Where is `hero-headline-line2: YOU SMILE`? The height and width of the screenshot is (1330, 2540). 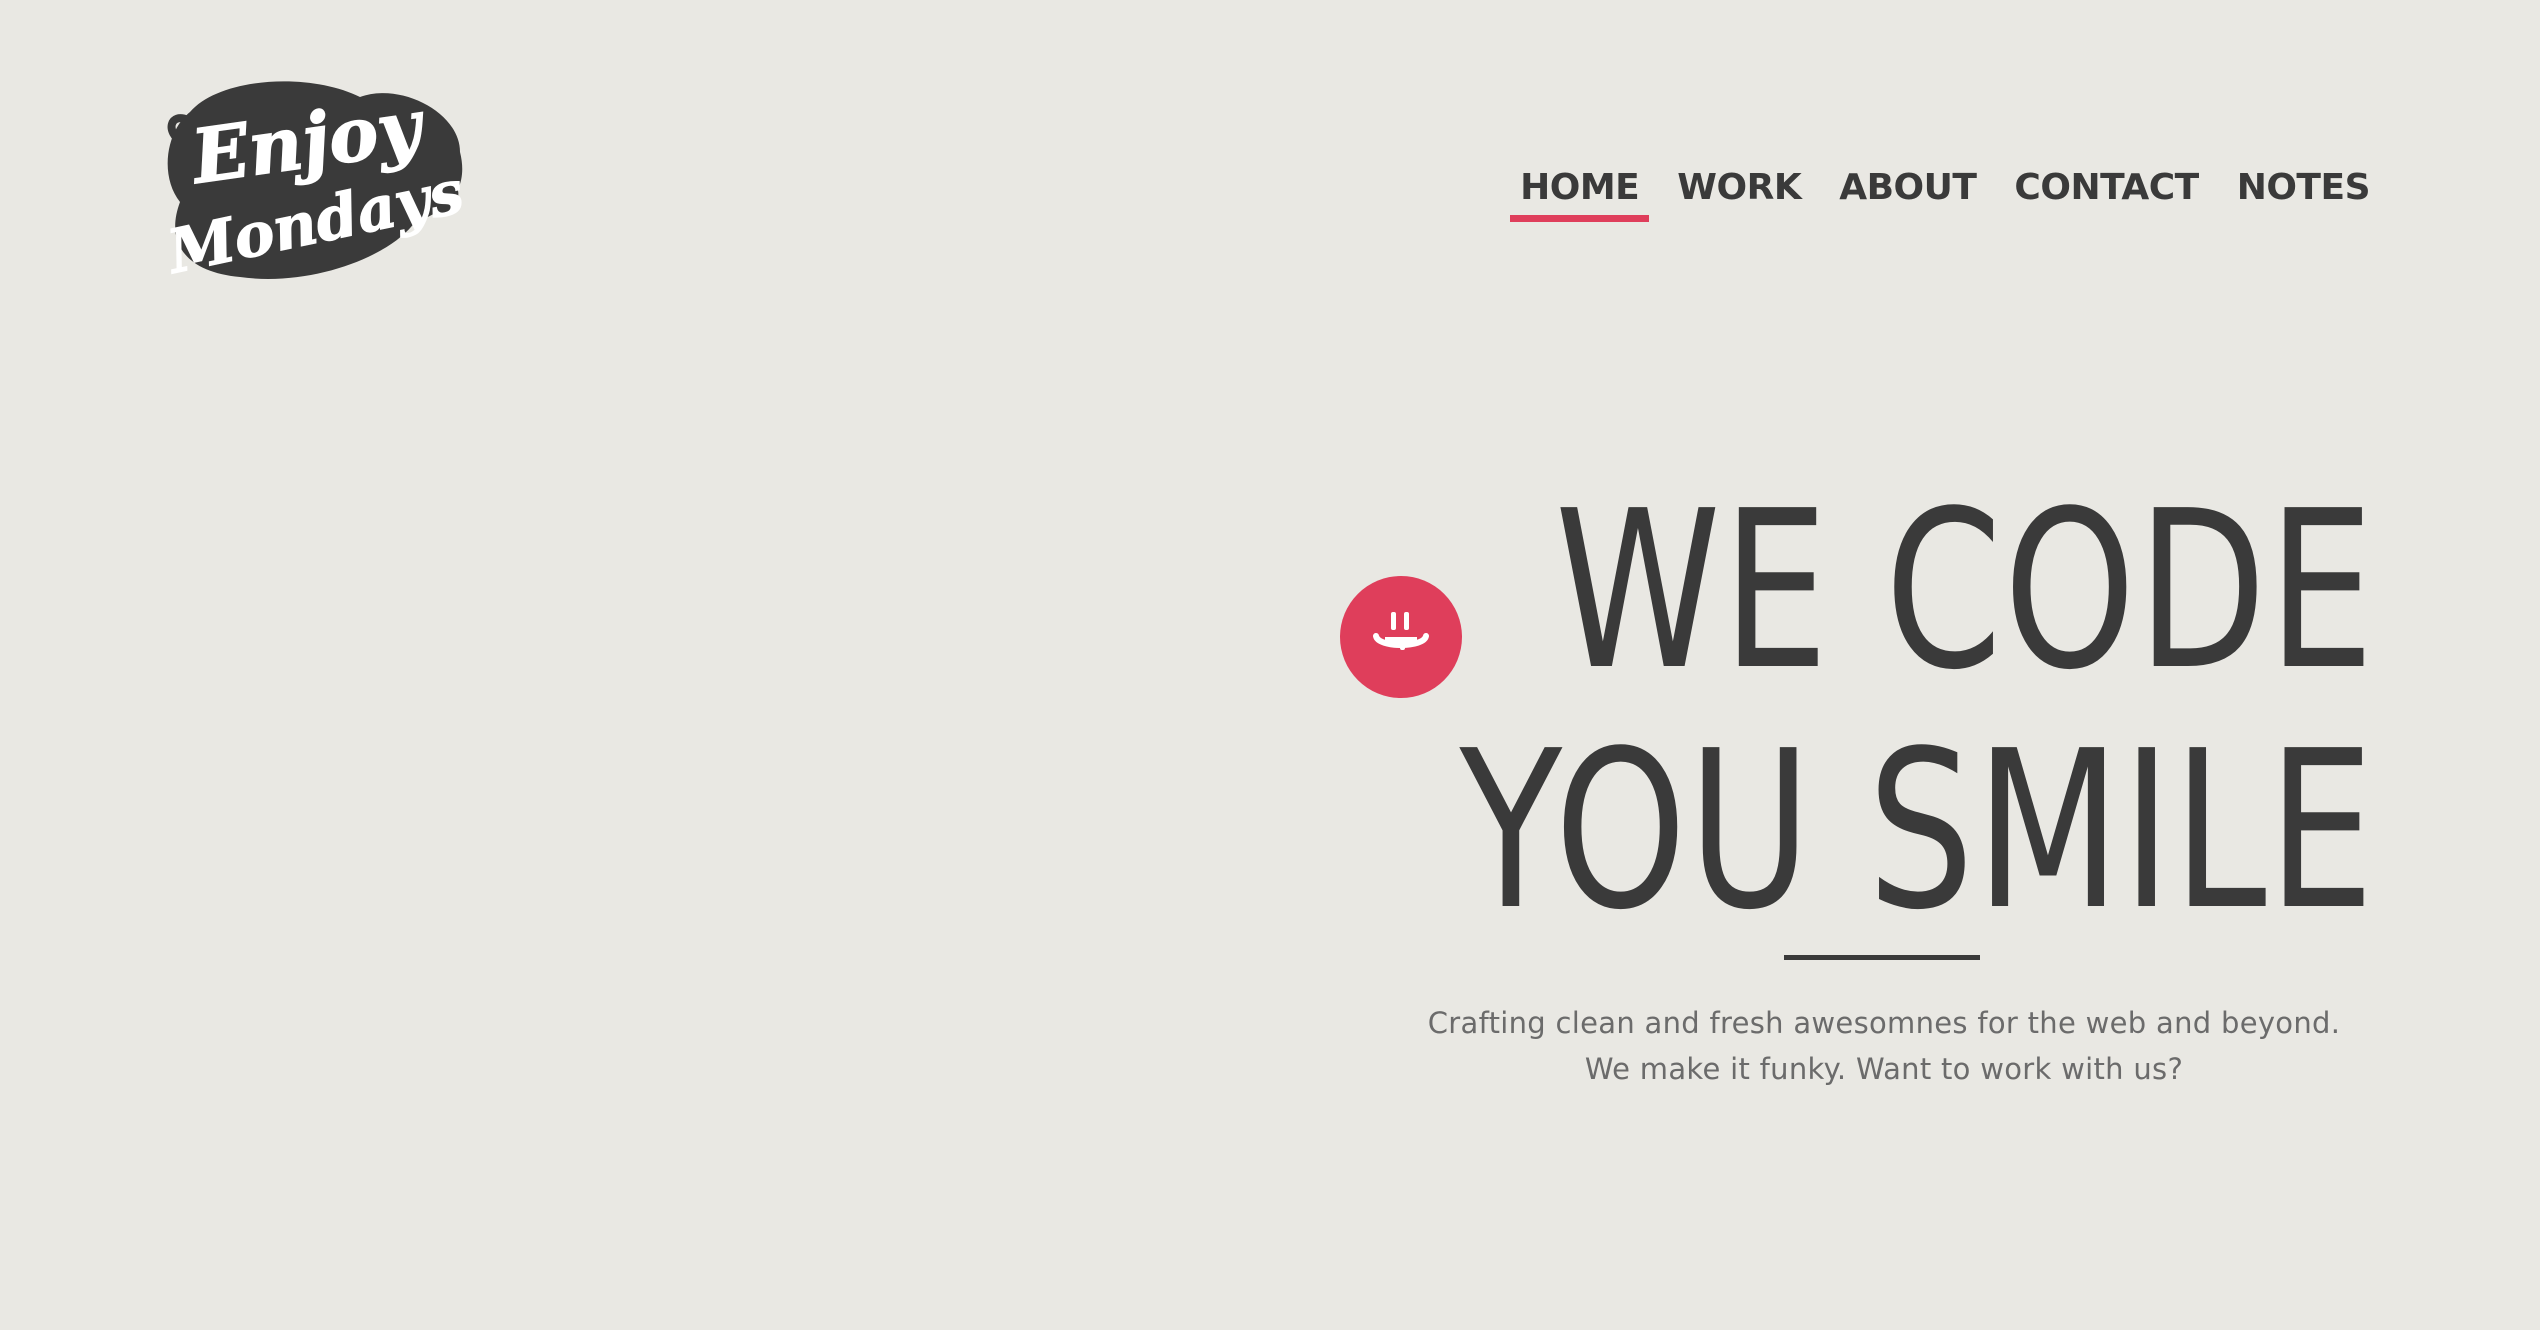 hero-headline-line2: YOU SMILE is located at coordinates (1917, 831).